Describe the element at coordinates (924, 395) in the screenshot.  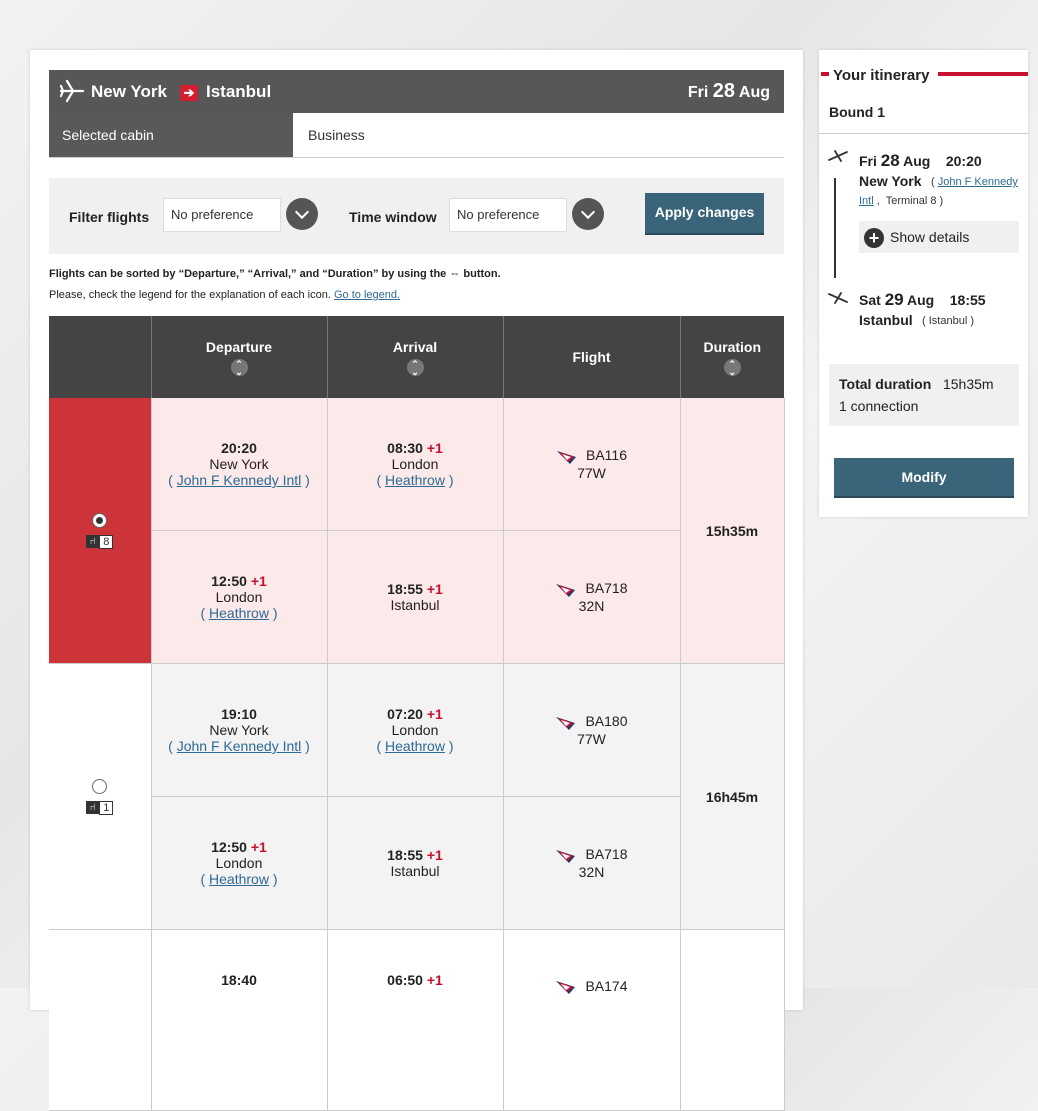
I see `total-duration-box: Total duration 15h35m 1 connection` at that location.